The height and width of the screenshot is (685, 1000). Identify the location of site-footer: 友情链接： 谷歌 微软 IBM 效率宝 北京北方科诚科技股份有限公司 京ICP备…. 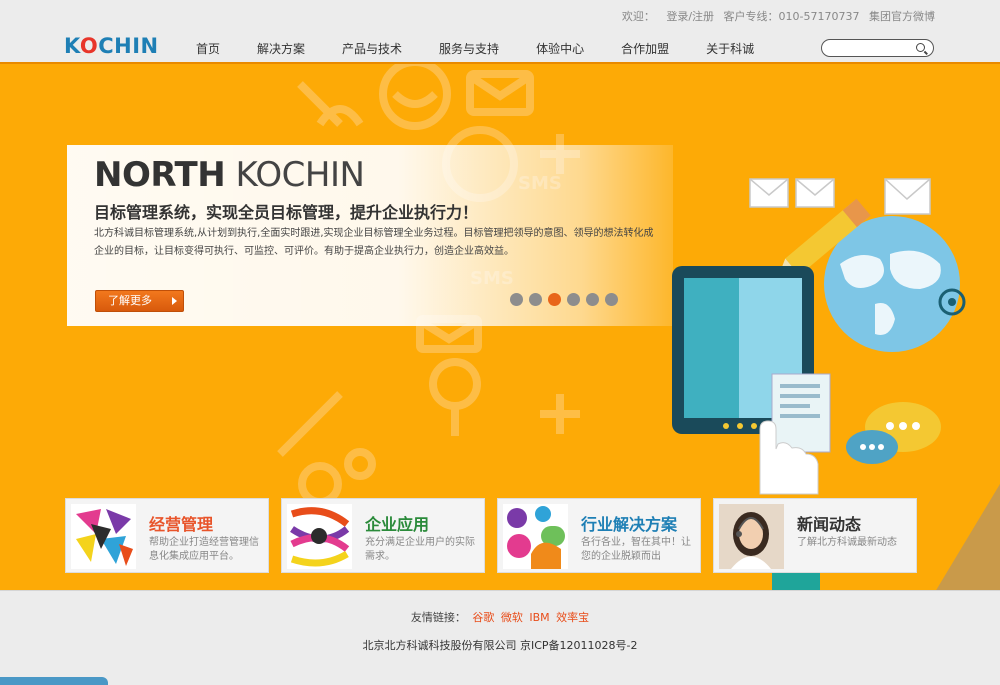
(500, 637).